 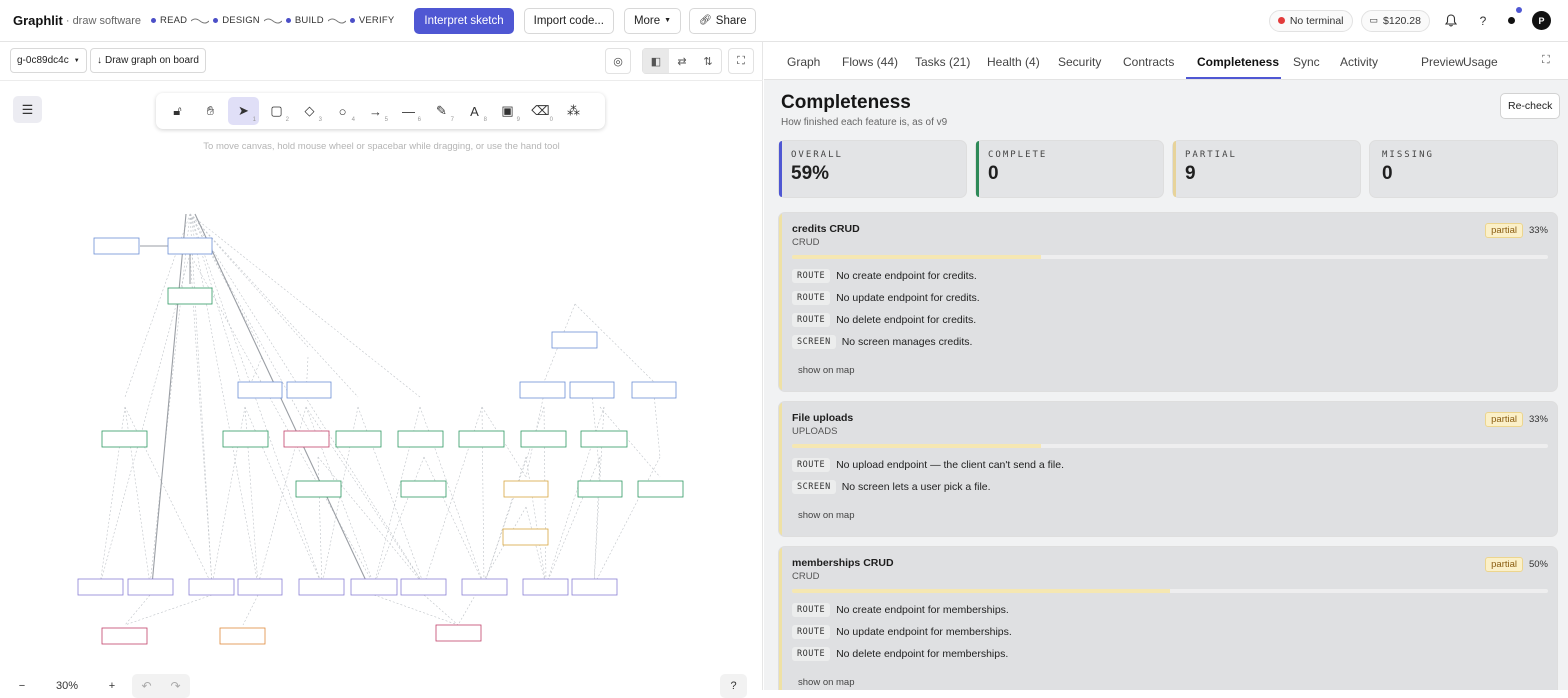 I want to click on pencil-tool-icon: ✎ 7, so click(x=441, y=111).